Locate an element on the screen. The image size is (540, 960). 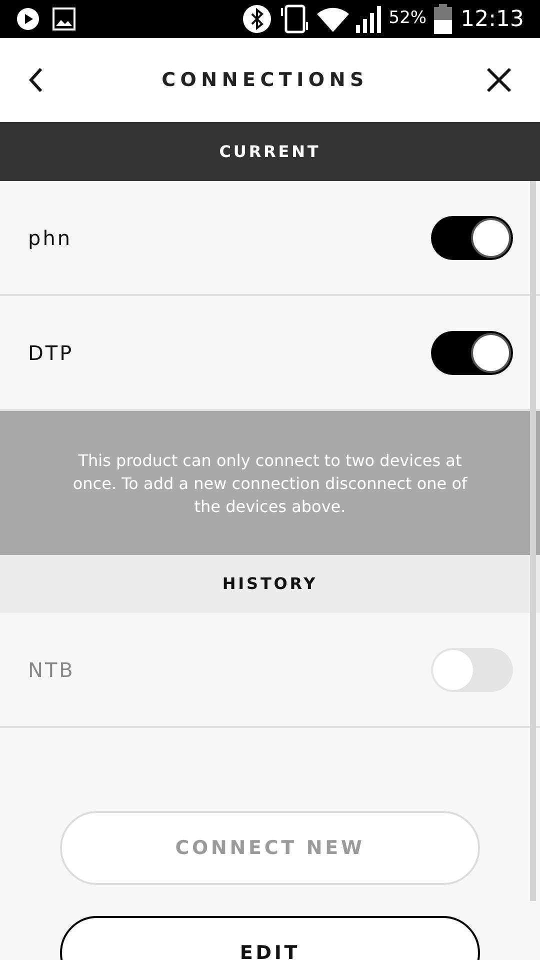
battery-percentage: 52% is located at coordinates (407, 18).